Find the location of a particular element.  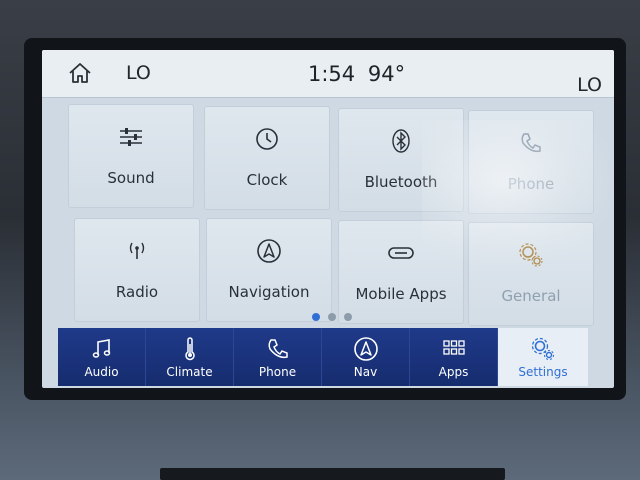

nav-audio: Audio is located at coordinates (102, 357).